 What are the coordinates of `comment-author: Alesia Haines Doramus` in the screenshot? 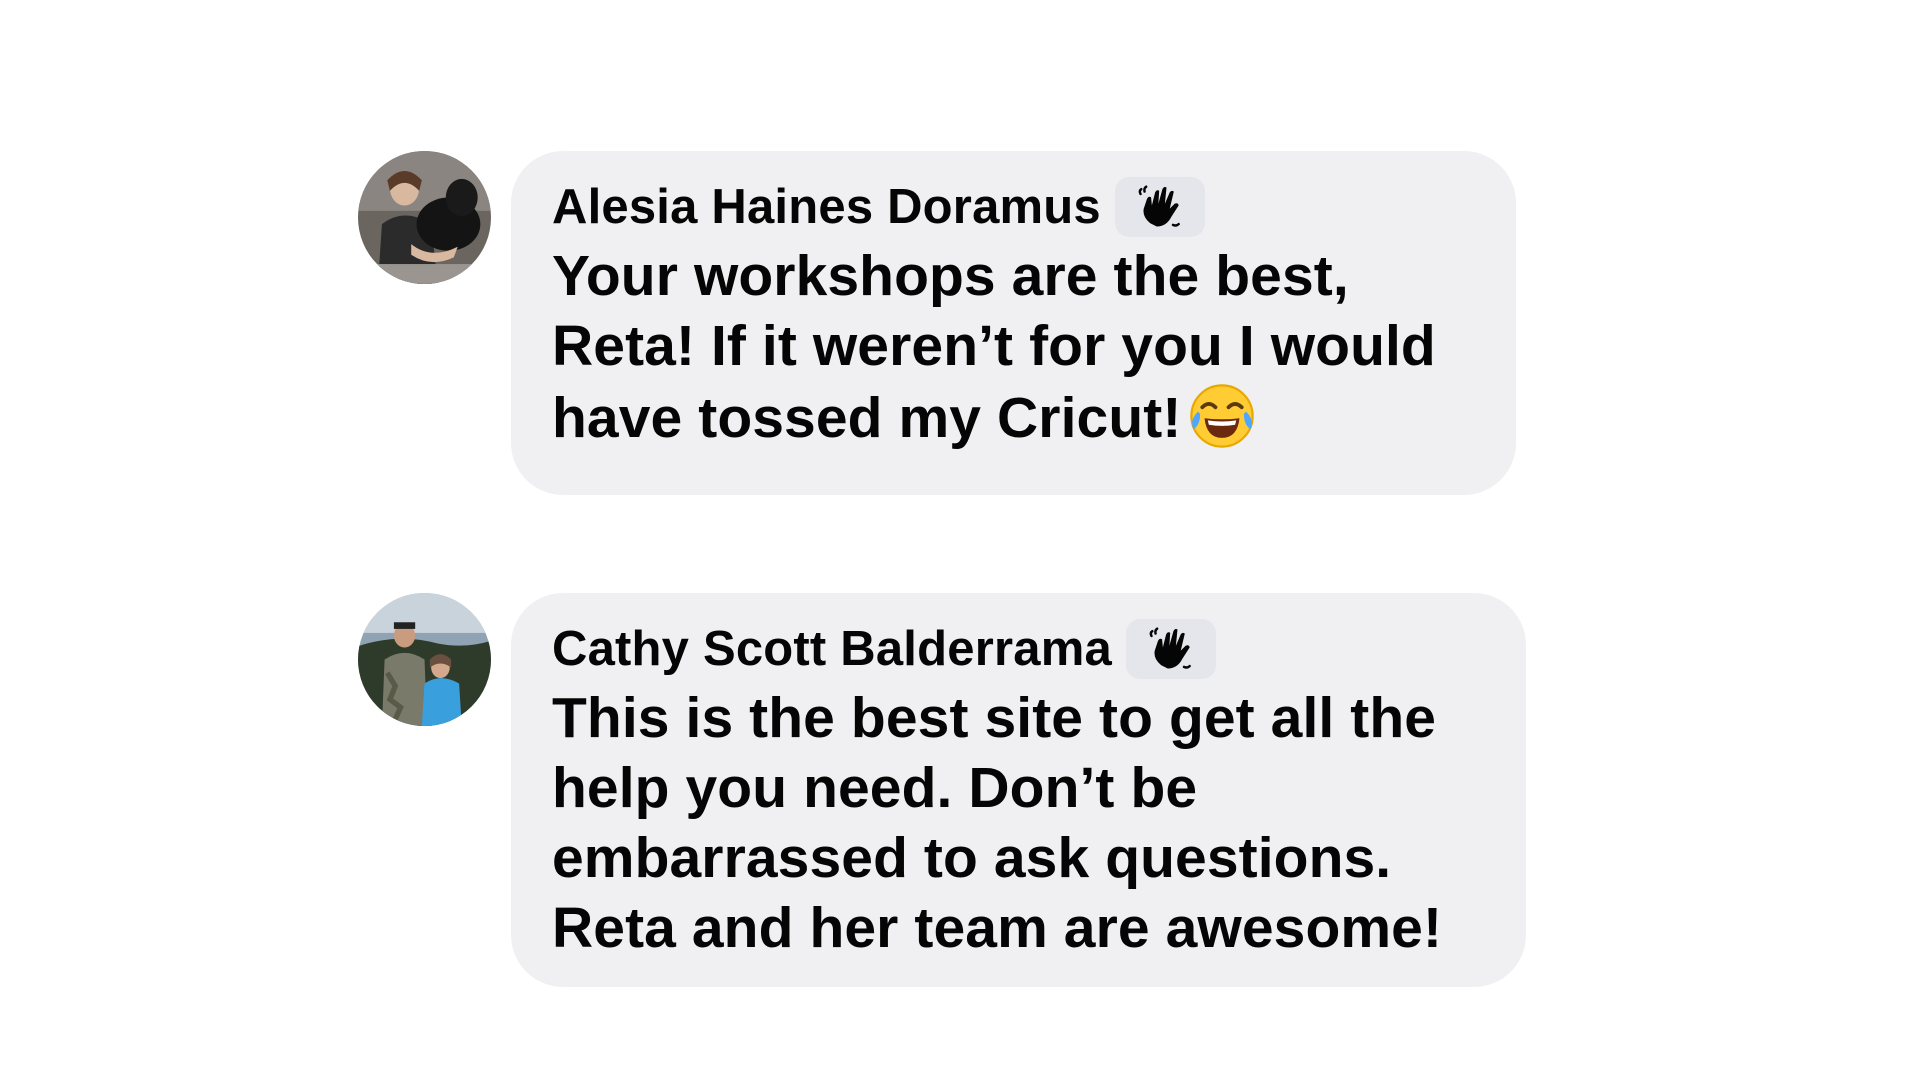 It's located at (826, 207).